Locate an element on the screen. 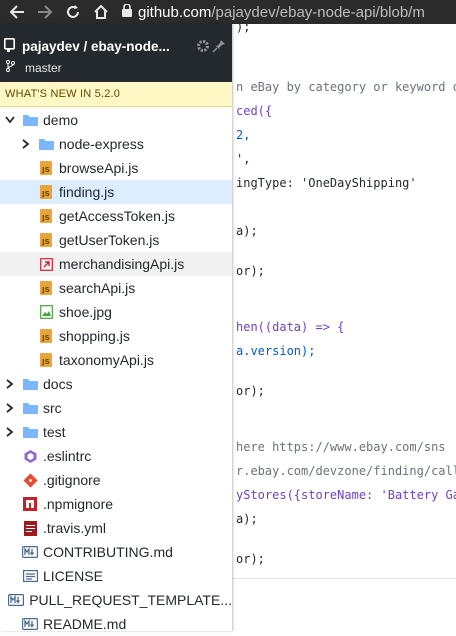 The image size is (456, 636). address-bar: github.com/pajaydev/ebay-node-api/blob/m is located at coordinates (273, 11).